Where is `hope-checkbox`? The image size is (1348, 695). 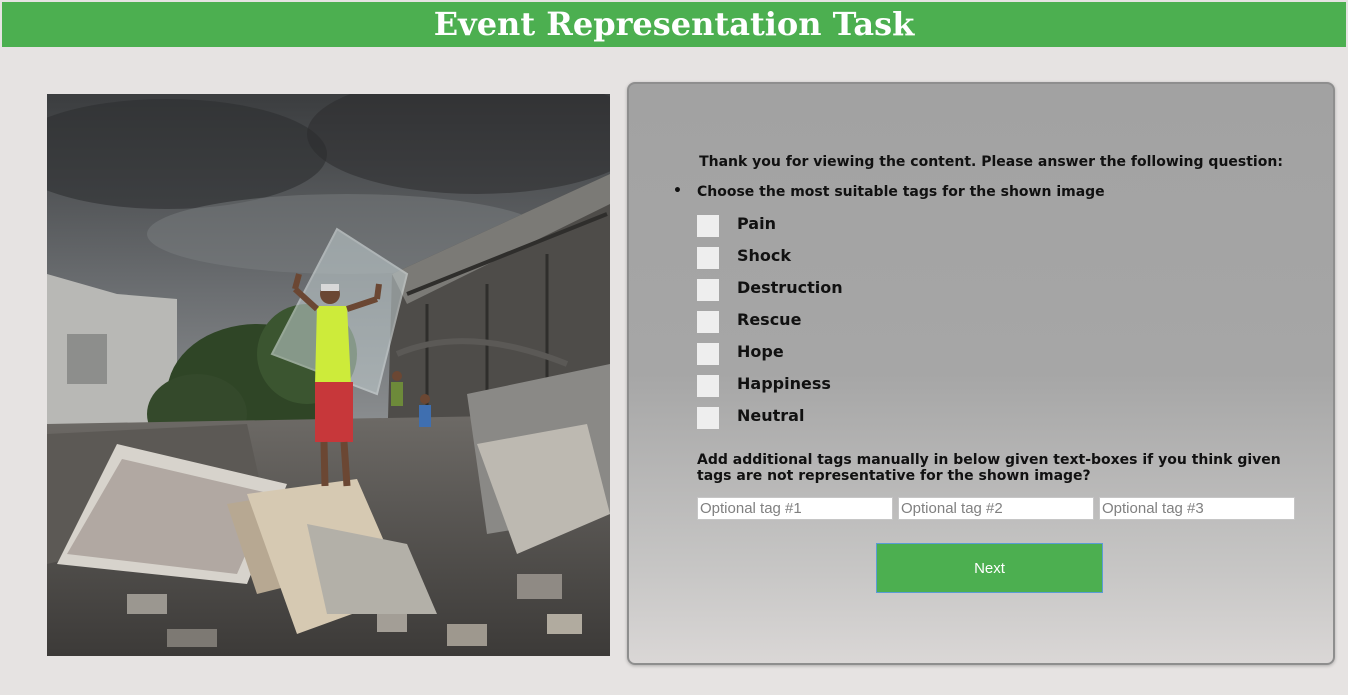
hope-checkbox is located at coordinates (708, 354).